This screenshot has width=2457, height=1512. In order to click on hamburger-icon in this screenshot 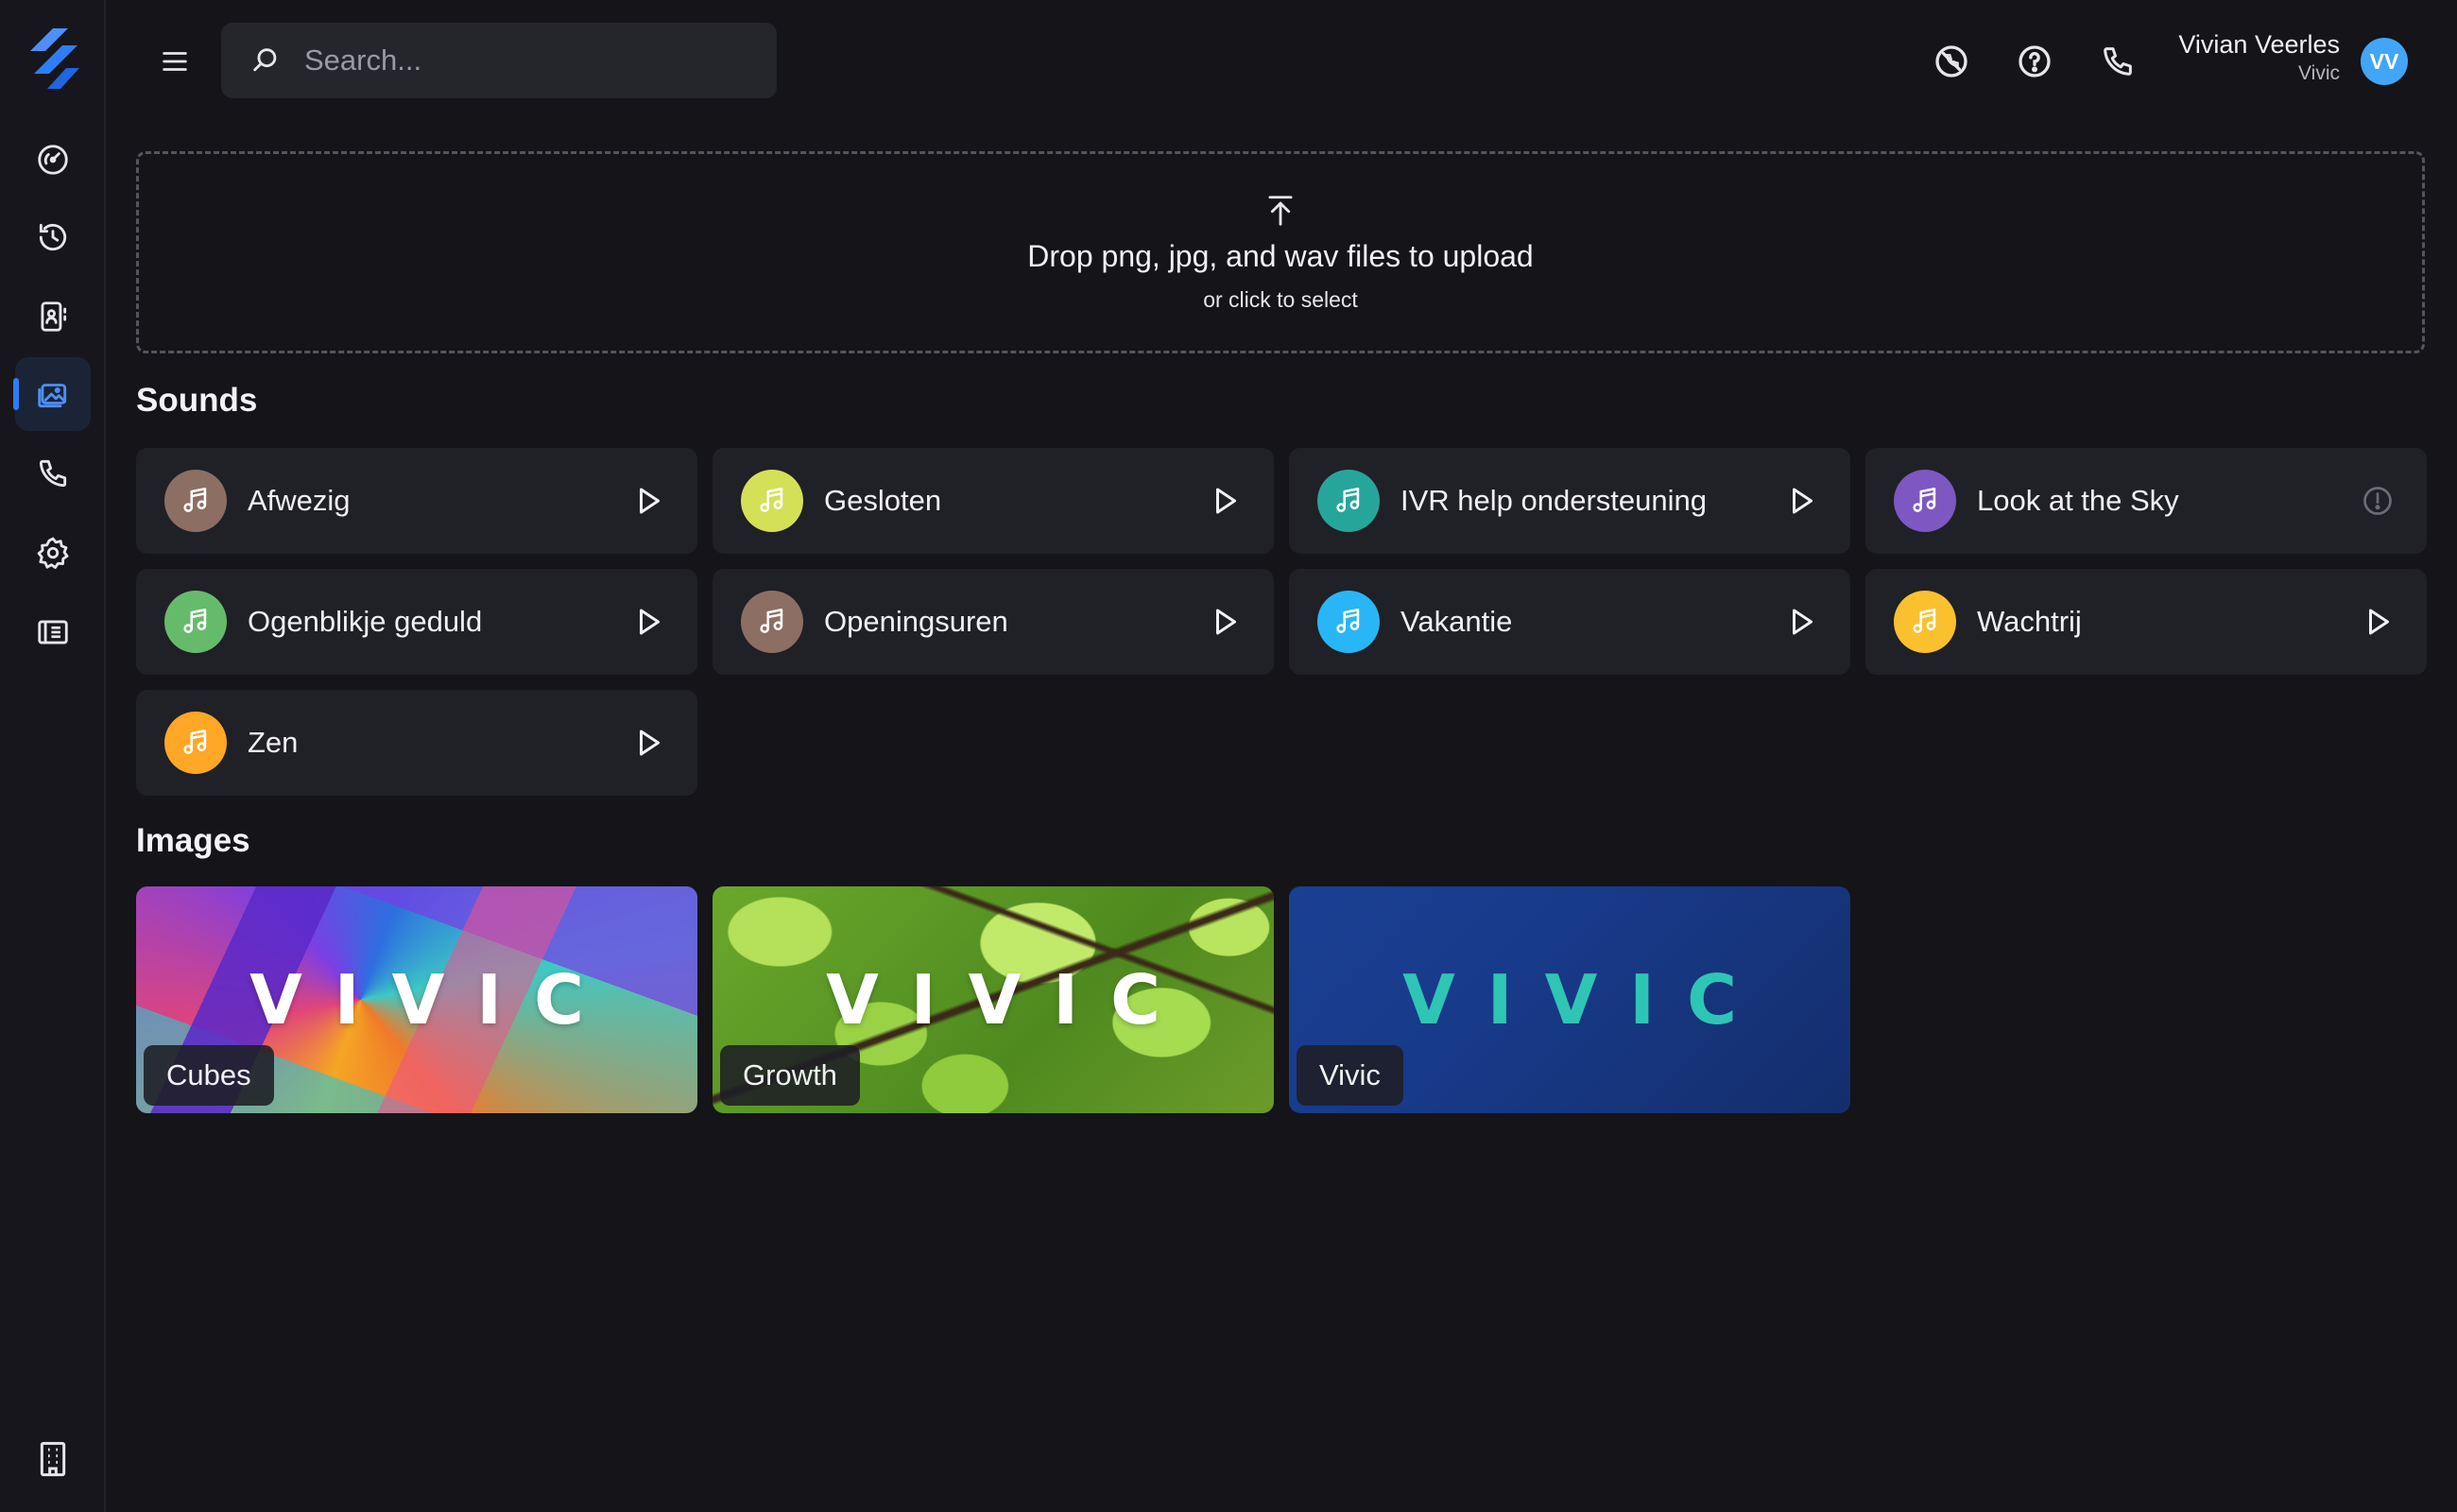, I will do `click(175, 61)`.